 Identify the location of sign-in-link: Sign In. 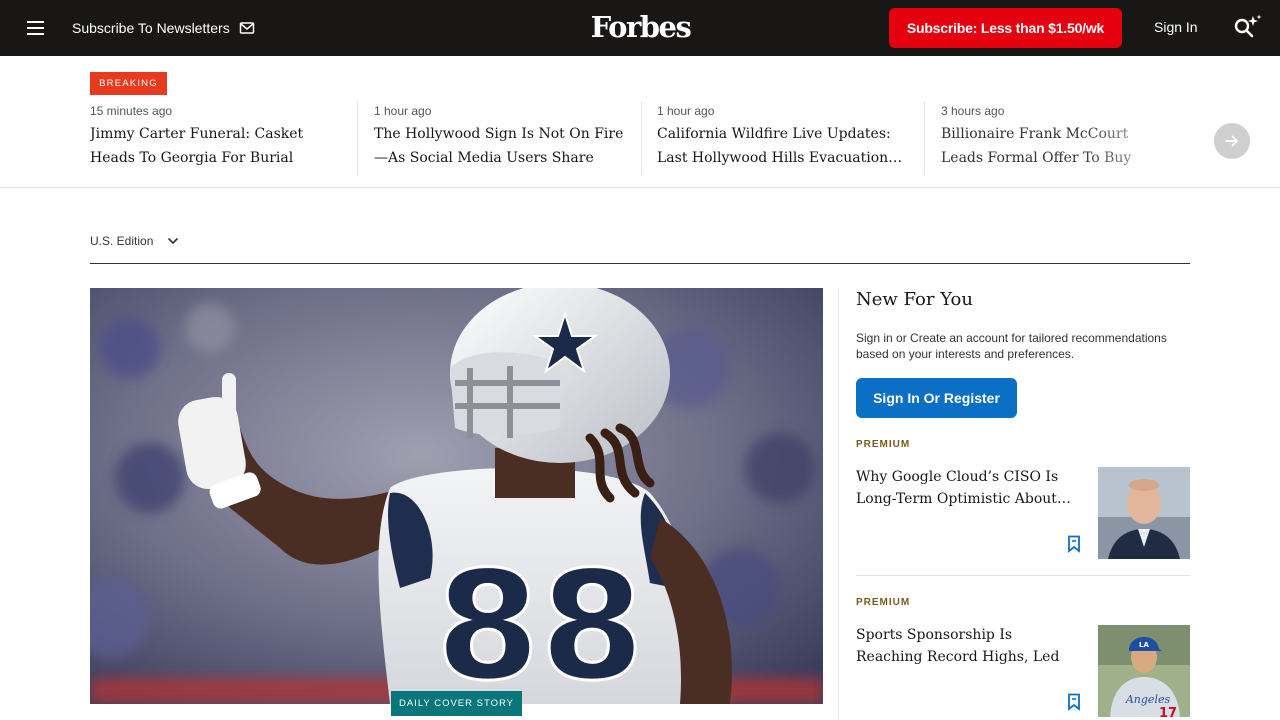
(1176, 27).